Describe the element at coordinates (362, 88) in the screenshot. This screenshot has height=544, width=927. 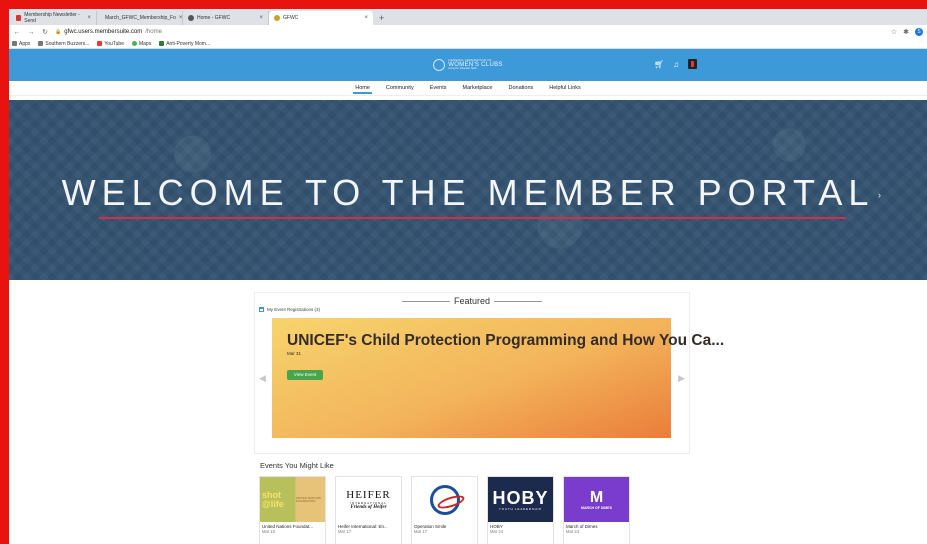
I see `nav-home: Home` at that location.